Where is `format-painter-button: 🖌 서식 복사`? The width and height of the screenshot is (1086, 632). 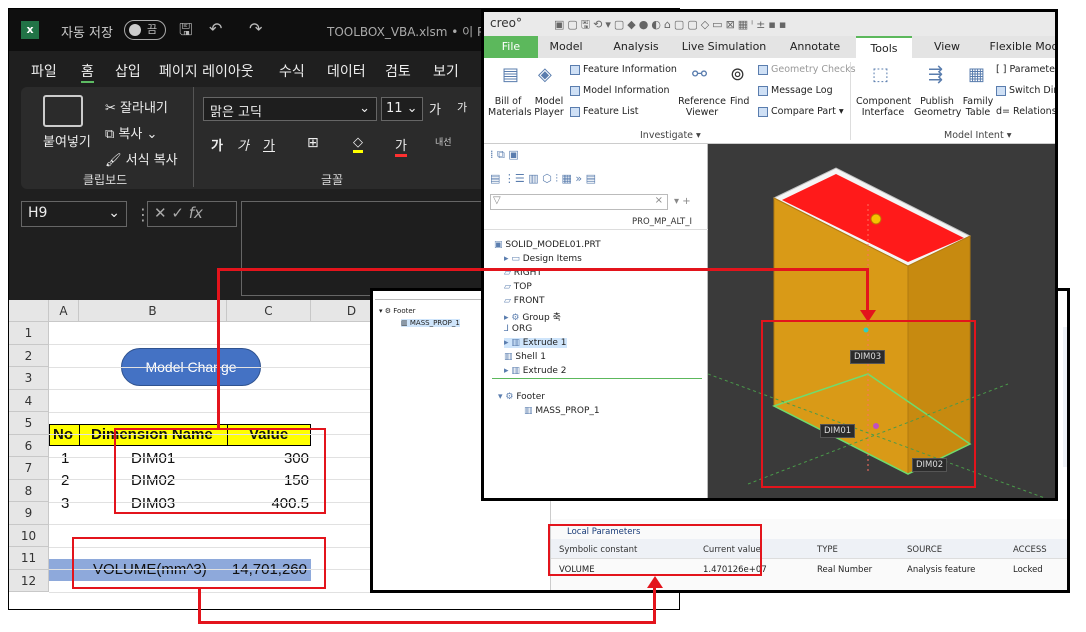 format-painter-button: 🖌 서식 복사 is located at coordinates (141, 158).